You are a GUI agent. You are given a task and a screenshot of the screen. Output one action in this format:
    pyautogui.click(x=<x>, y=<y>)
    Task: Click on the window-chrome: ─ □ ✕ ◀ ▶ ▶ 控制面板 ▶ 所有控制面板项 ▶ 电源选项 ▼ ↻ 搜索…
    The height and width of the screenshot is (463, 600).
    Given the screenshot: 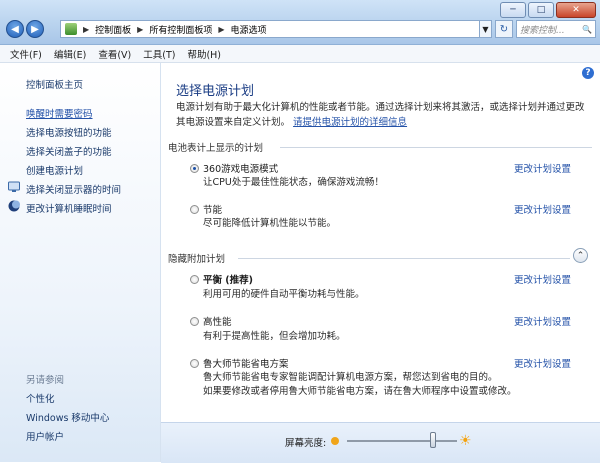 What is the action you would take?
    pyautogui.click(x=300, y=22)
    